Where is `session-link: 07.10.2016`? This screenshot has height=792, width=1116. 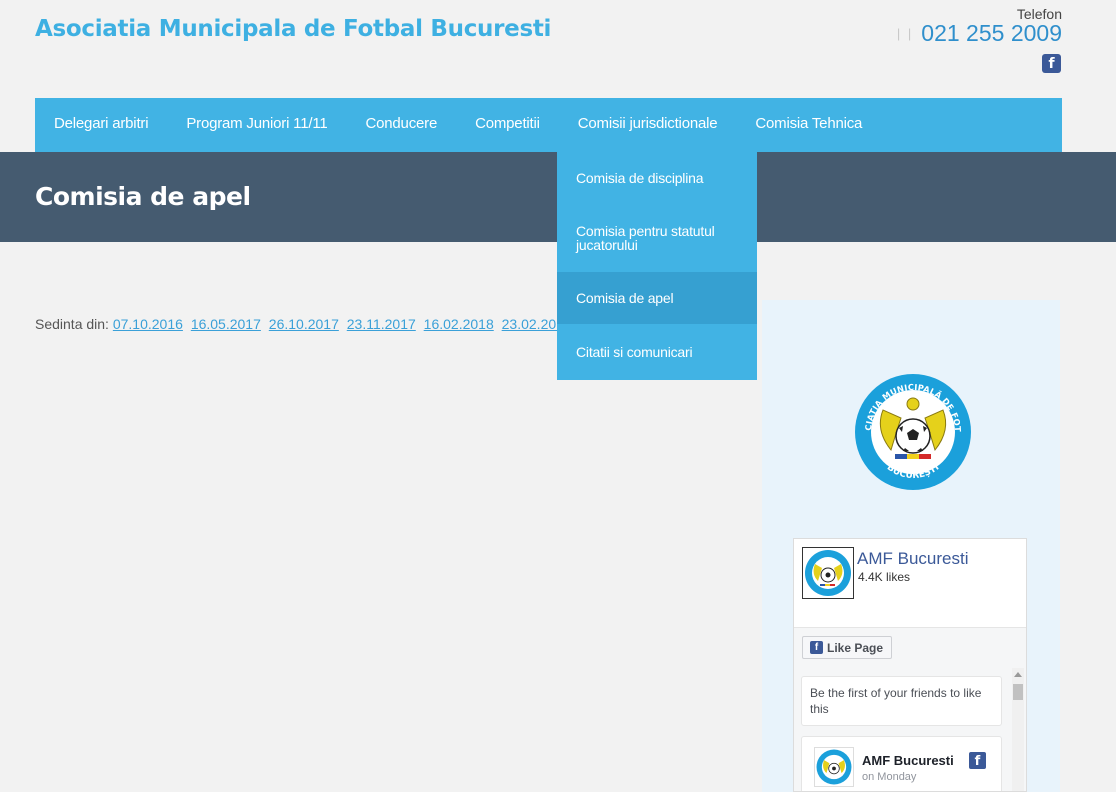
session-link: 07.10.2016 is located at coordinates (148, 324).